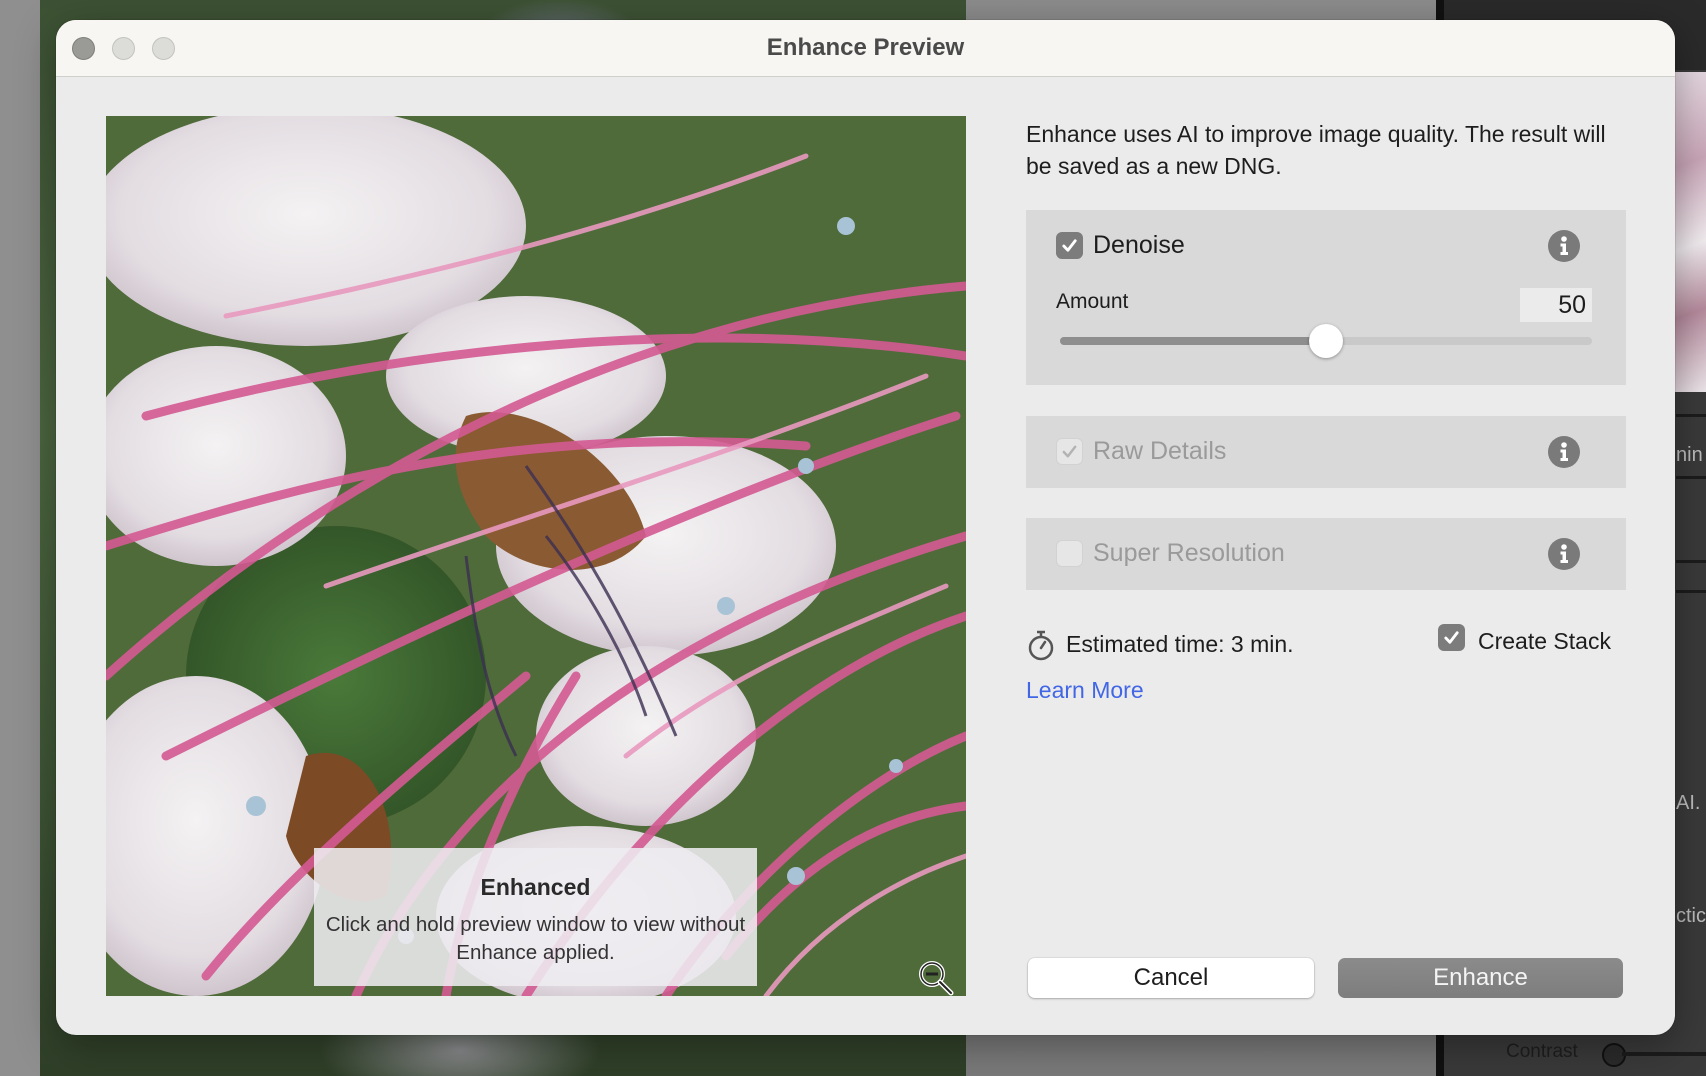  Describe the element at coordinates (1544, 641) in the screenshot. I see `create-stack-label: Create Stack` at that location.